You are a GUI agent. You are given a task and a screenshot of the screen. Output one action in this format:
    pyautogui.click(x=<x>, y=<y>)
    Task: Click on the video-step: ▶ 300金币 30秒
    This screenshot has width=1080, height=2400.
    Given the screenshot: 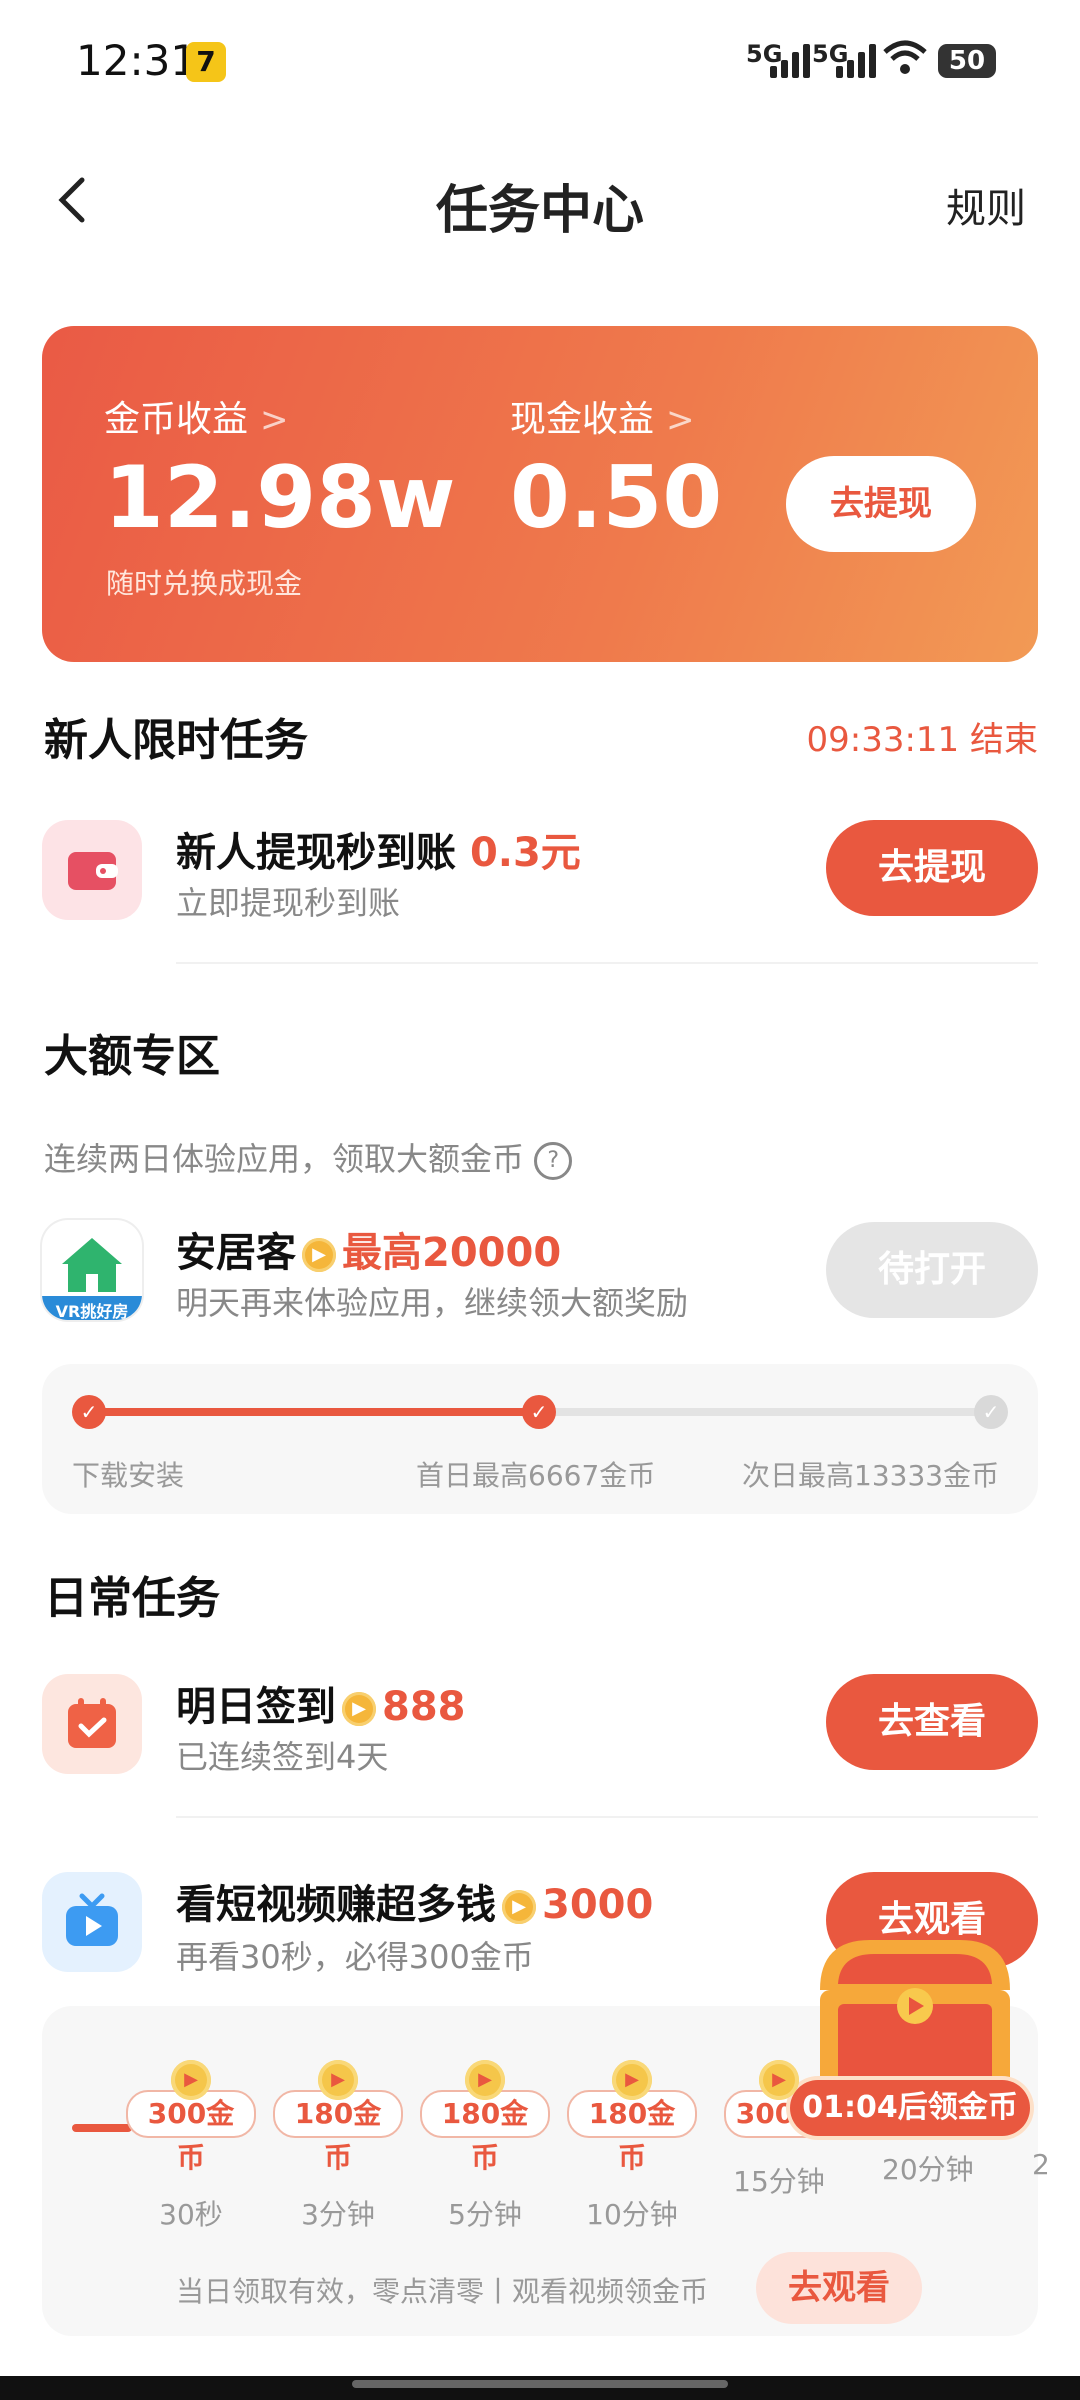 What is the action you would take?
    pyautogui.click(x=191, y=2146)
    